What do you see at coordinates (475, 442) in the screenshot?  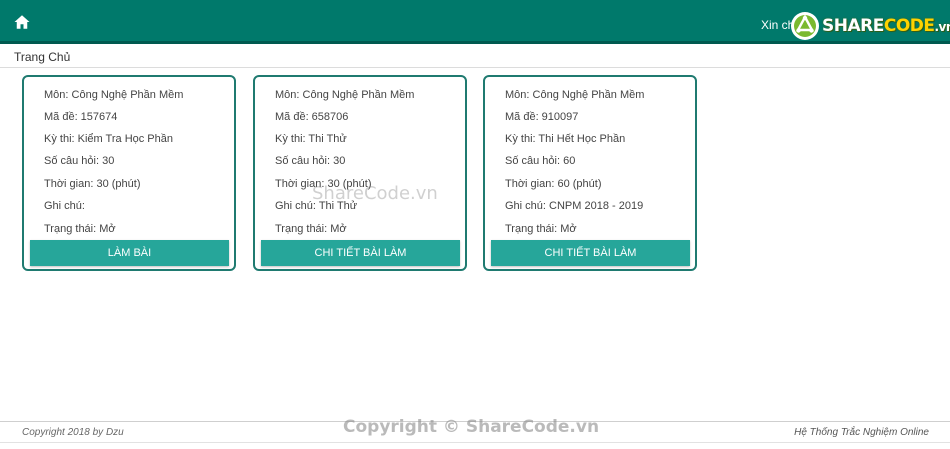 I see `footer-bottom-border` at bounding box center [475, 442].